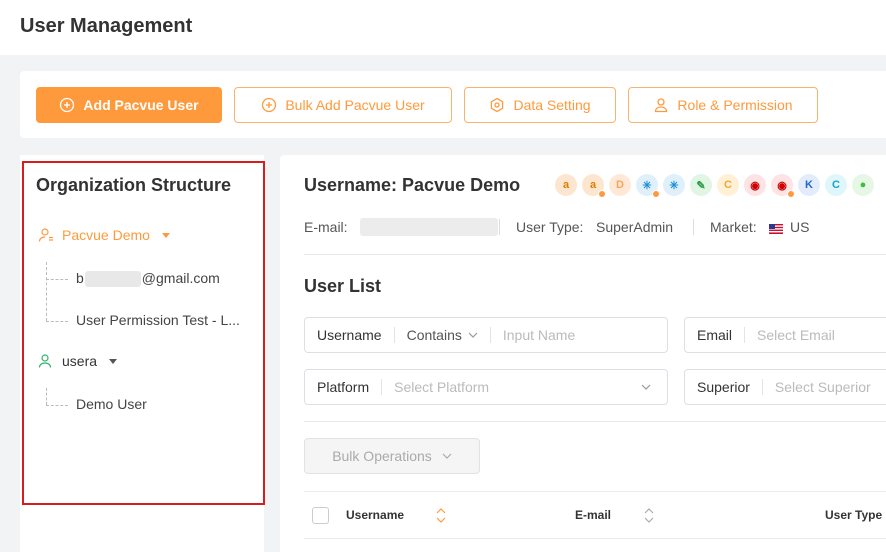 Image resolution: width=886 pixels, height=552 pixels. I want to click on role-permission-label: Role & Permission, so click(735, 105).